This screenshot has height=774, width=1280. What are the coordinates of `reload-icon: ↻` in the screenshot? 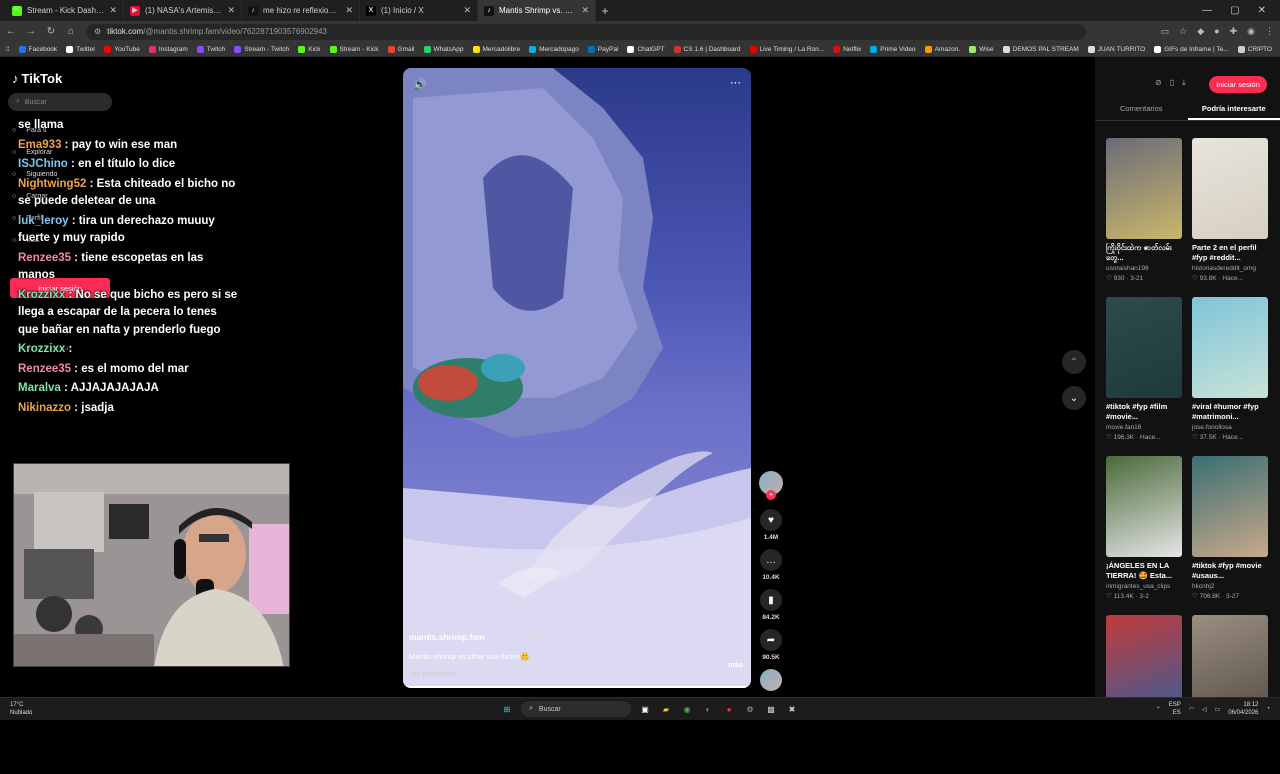 It's located at (51, 31).